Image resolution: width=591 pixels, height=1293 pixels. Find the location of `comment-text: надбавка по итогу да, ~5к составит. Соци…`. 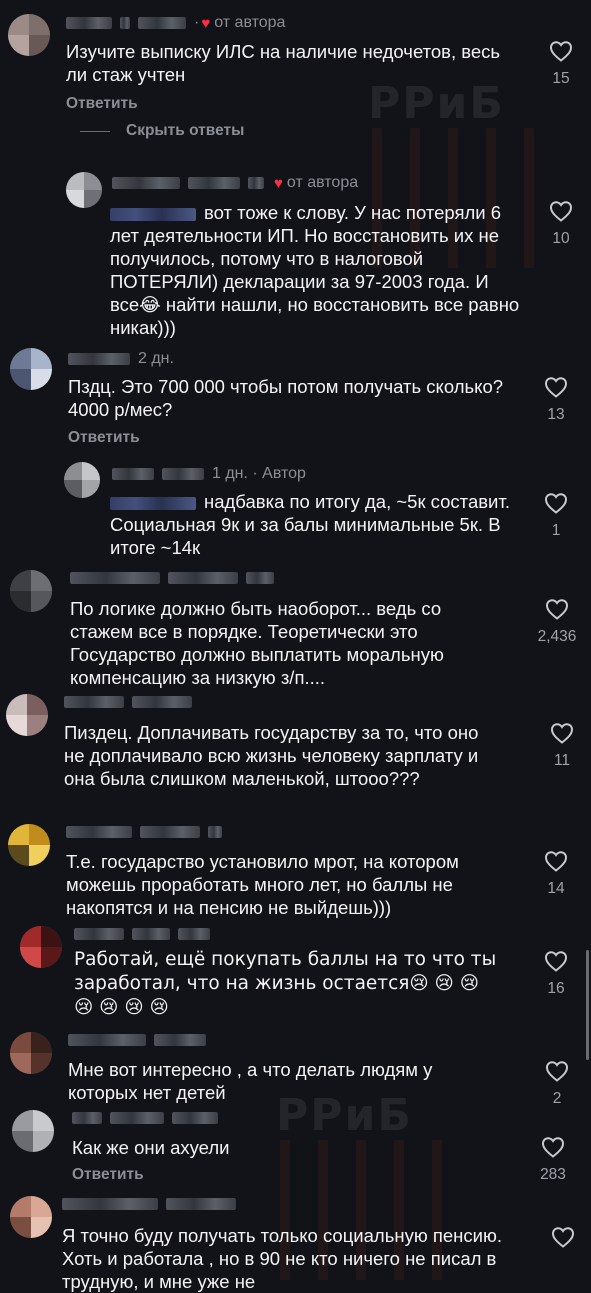

comment-text: надбавка по итогу да, ~5к составит. Соци… is located at coordinates (310, 524).